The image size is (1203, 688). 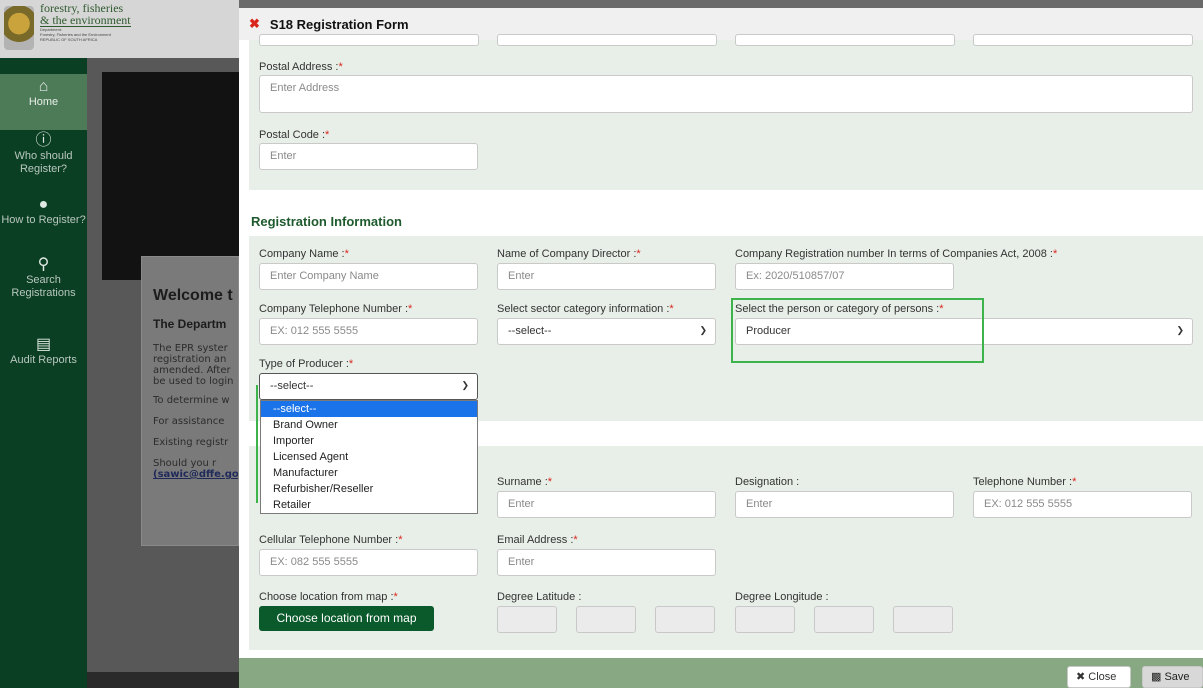 What do you see at coordinates (606, 562) in the screenshot?
I see `email-input: Enter` at bounding box center [606, 562].